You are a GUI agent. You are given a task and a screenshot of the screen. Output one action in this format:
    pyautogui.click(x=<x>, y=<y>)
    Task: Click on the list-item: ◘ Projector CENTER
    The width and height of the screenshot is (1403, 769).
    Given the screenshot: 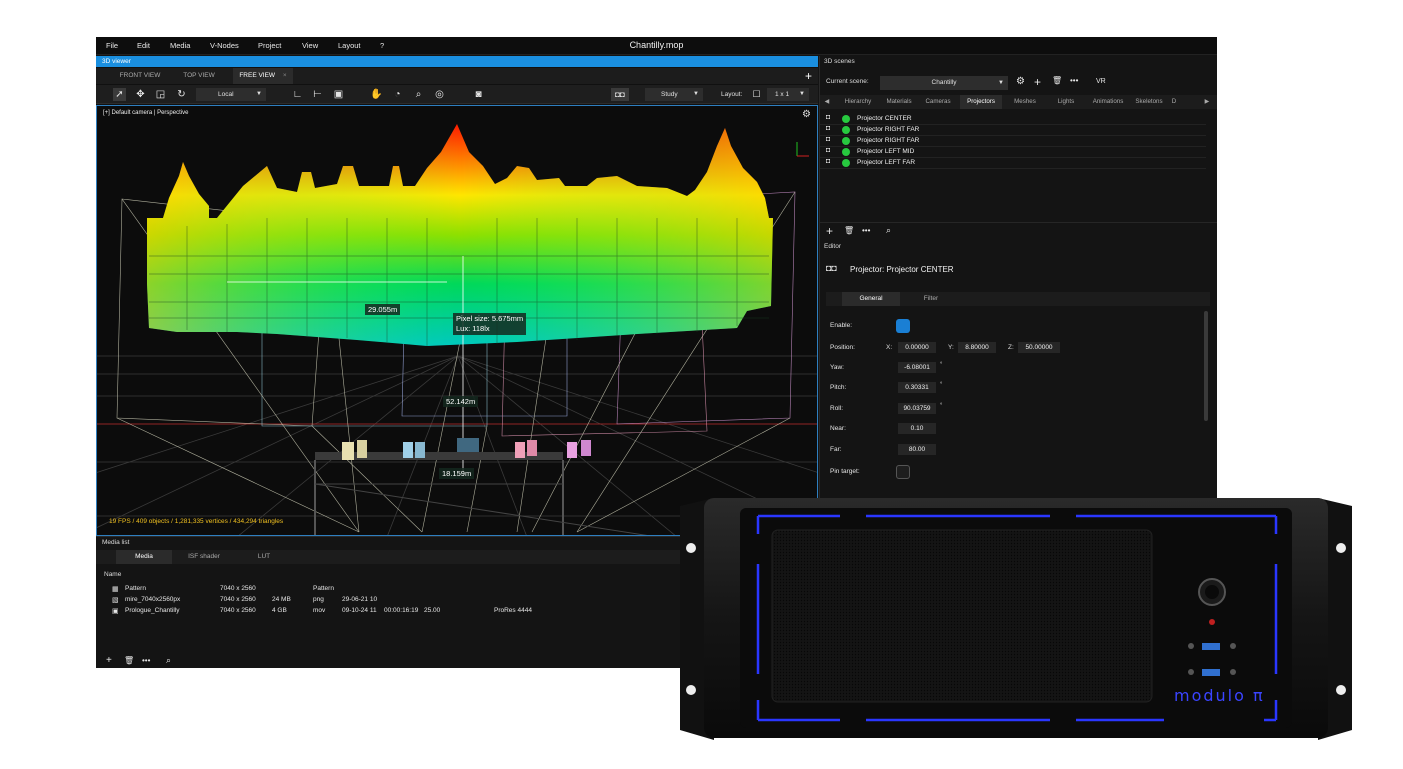 What is the action you would take?
    pyautogui.click(x=1013, y=119)
    